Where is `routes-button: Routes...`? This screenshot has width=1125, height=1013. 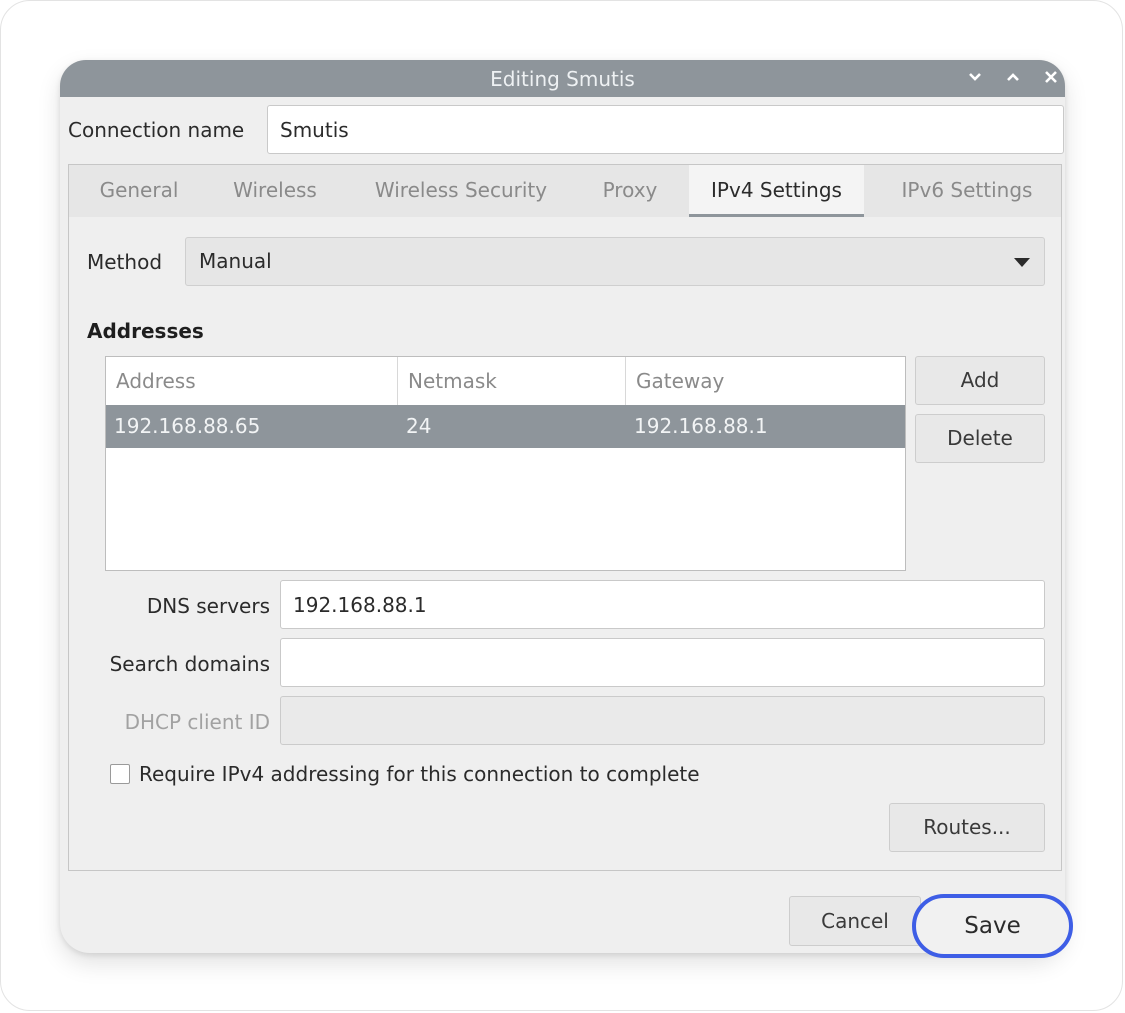 routes-button: Routes... is located at coordinates (967, 827).